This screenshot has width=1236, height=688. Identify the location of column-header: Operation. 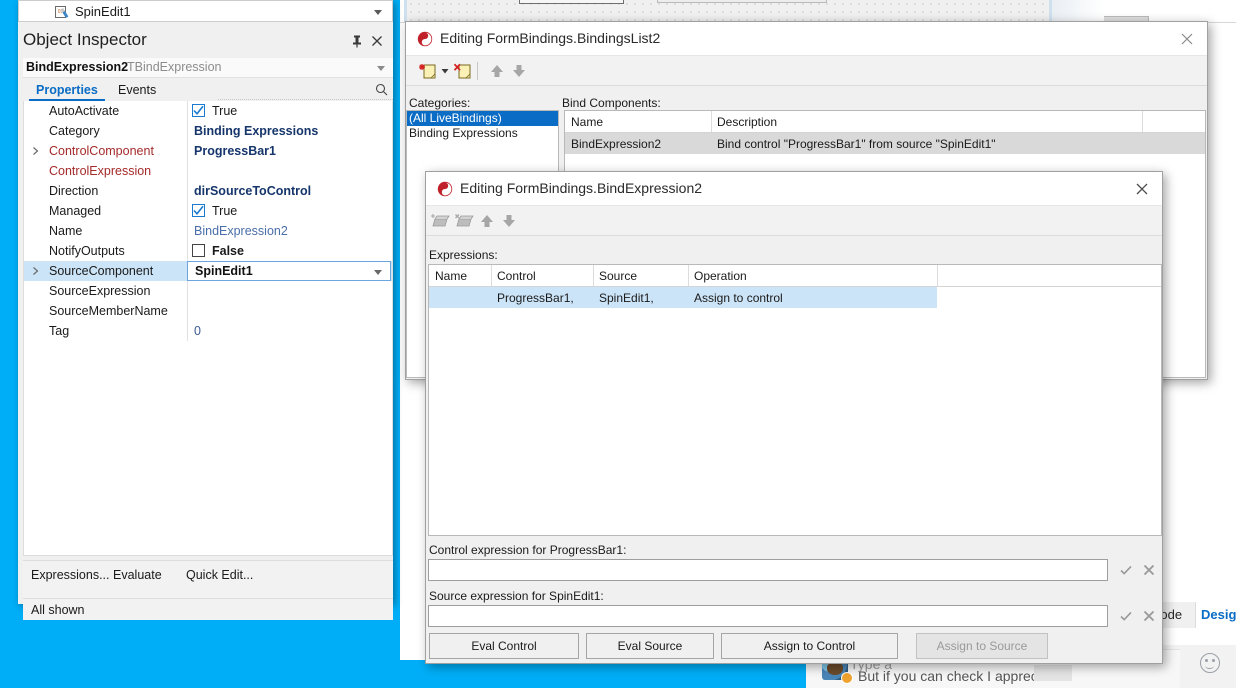
(720, 276).